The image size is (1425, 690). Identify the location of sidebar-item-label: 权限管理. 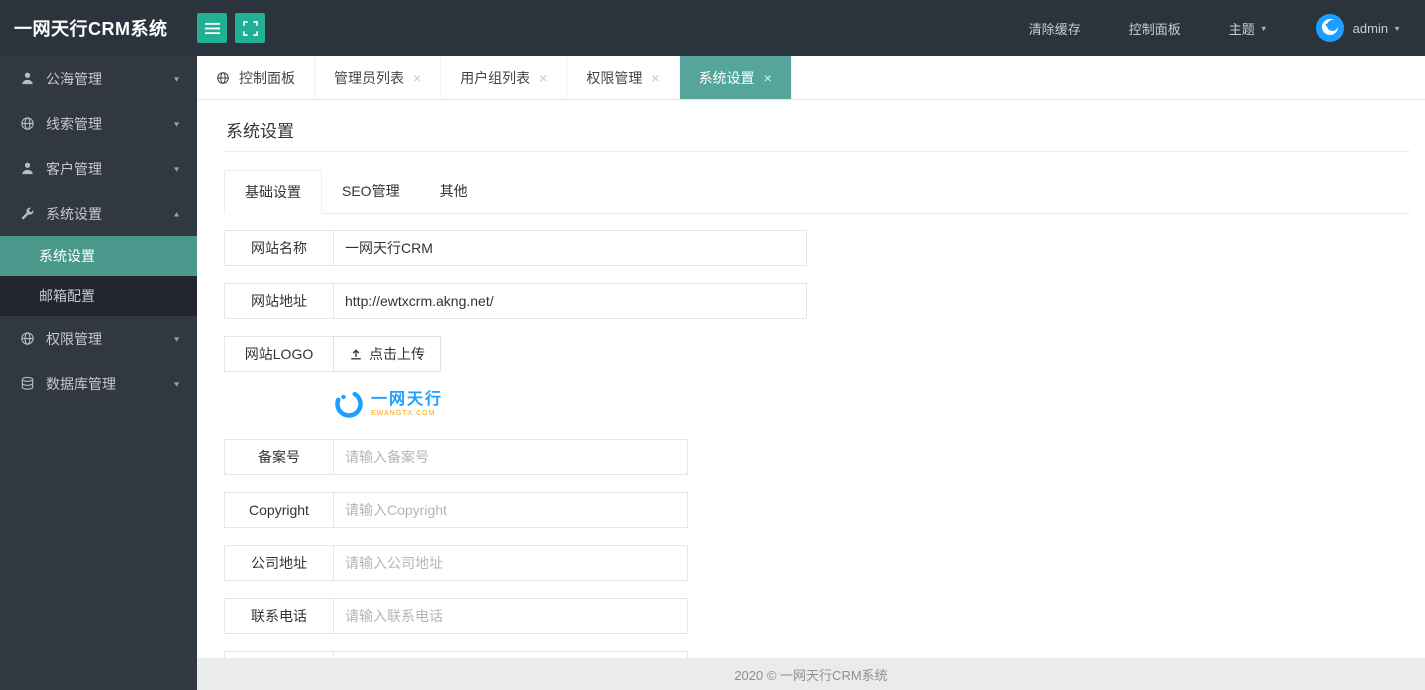
(74, 338).